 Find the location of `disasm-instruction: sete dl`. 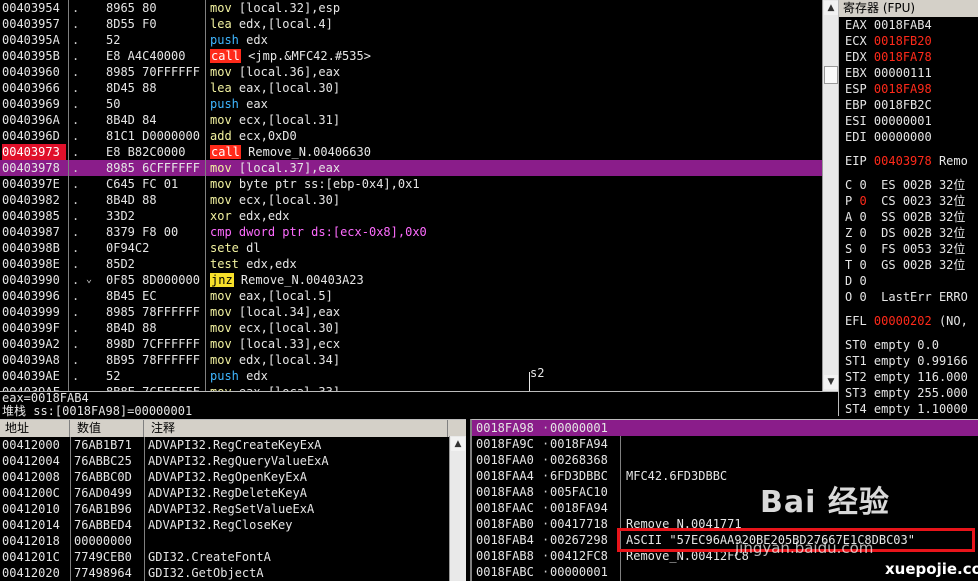

disasm-instruction: sete dl is located at coordinates (510, 248).